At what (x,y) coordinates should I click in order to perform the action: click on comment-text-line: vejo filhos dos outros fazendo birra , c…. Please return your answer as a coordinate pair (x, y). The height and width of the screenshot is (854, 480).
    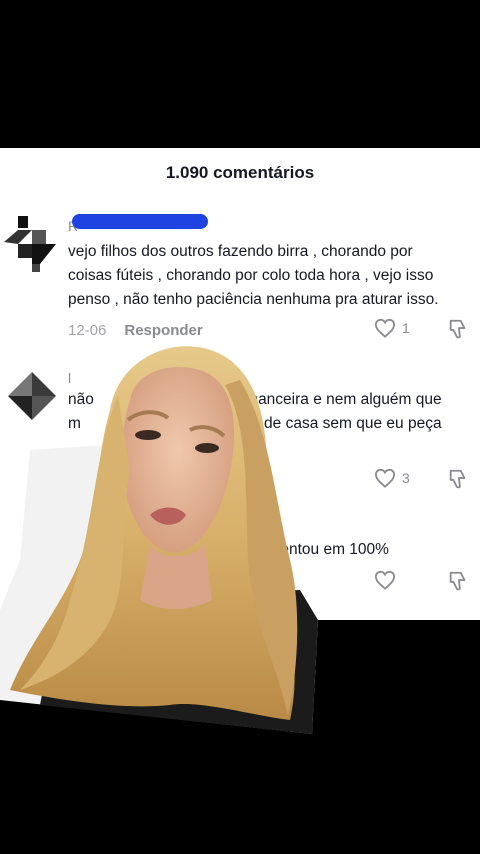
    Looking at the image, I should click on (240, 251).